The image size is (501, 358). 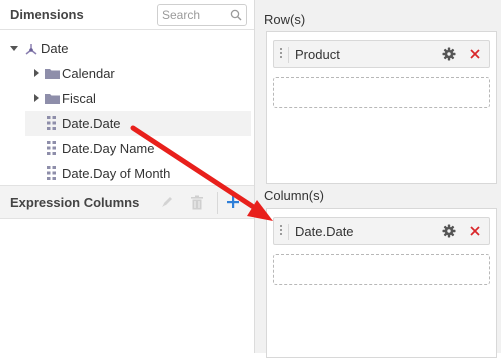 What do you see at coordinates (127, 15) in the screenshot?
I see `dimensions-header: Dimensions` at bounding box center [127, 15].